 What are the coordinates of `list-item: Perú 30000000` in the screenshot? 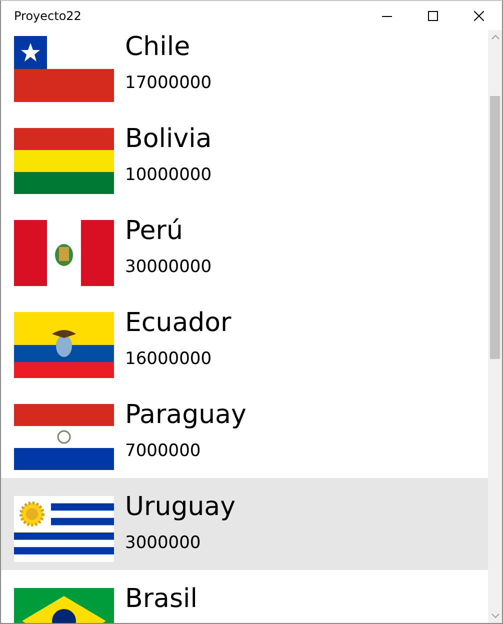 It's located at (244, 248).